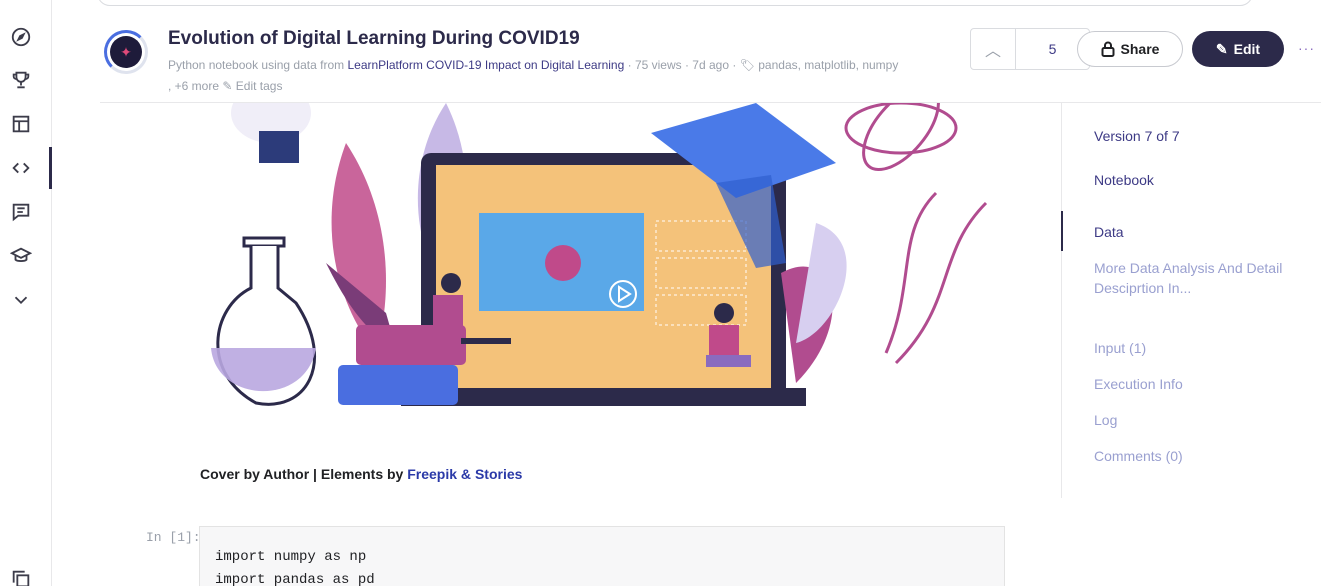 The image size is (1321, 586). I want to click on trophy-icon, so click(21, 80).